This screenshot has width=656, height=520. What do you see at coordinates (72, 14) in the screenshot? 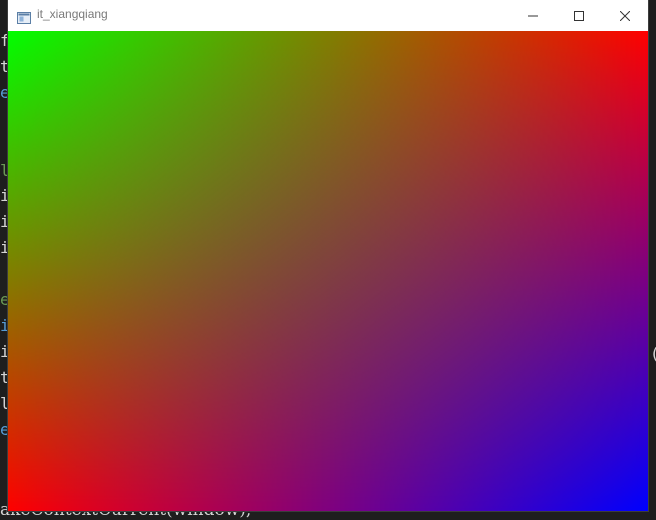
I see `window-title: it_xiangqiang` at bounding box center [72, 14].